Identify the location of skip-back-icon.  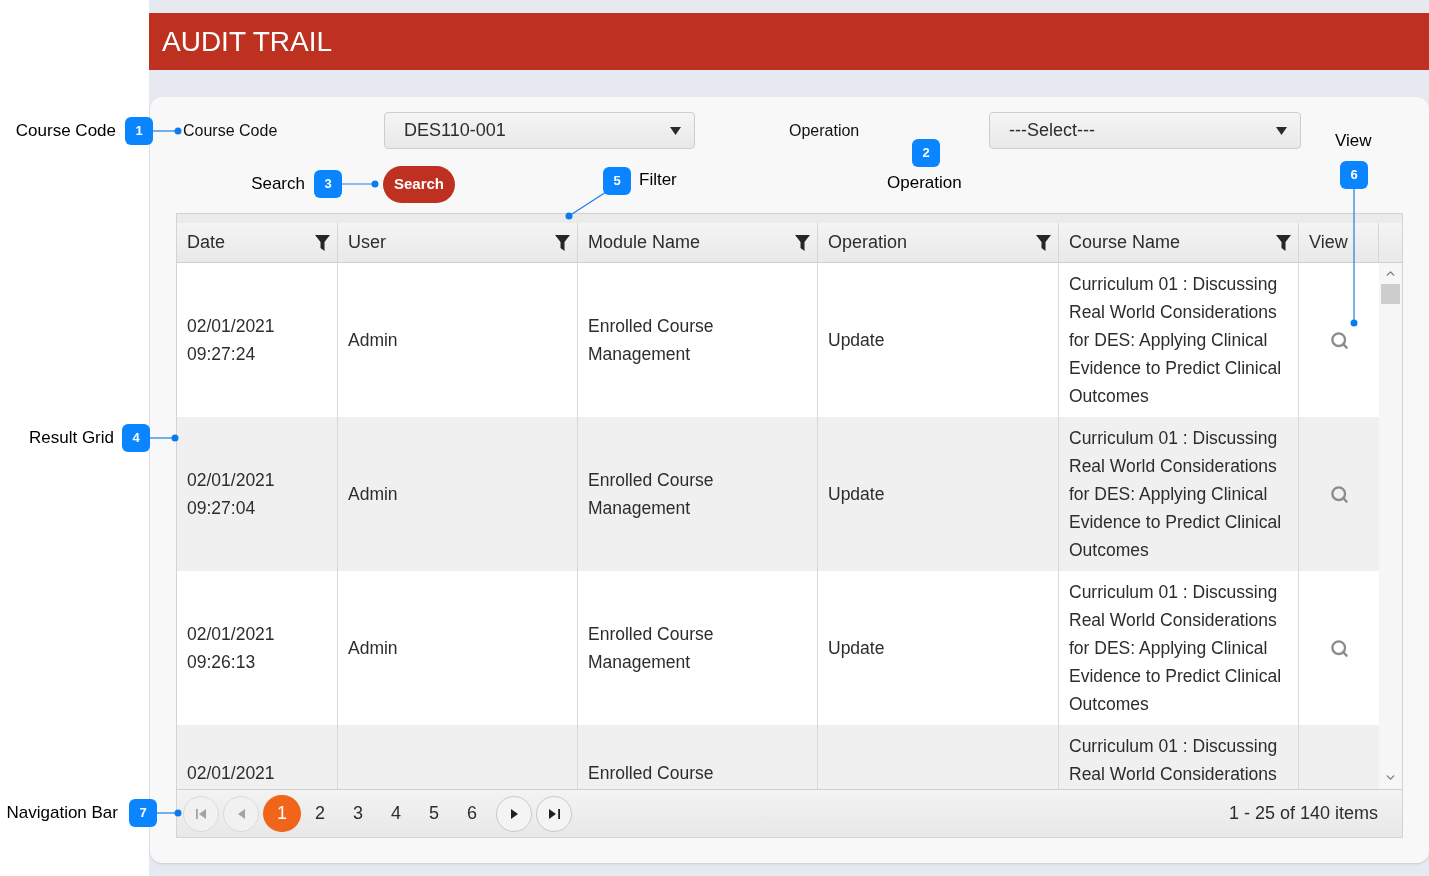
(201, 813).